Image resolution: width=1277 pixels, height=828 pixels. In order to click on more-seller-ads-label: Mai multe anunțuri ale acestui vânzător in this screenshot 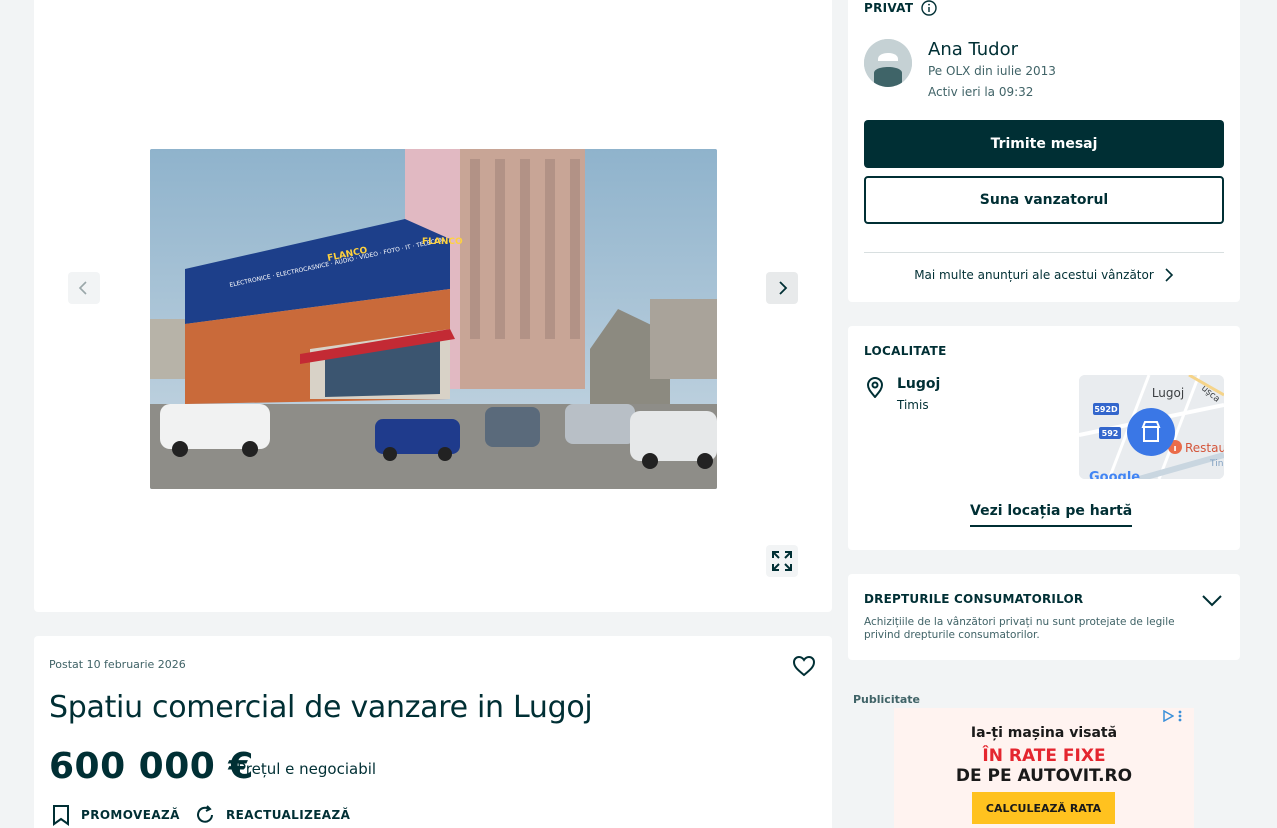, I will do `click(1034, 275)`.